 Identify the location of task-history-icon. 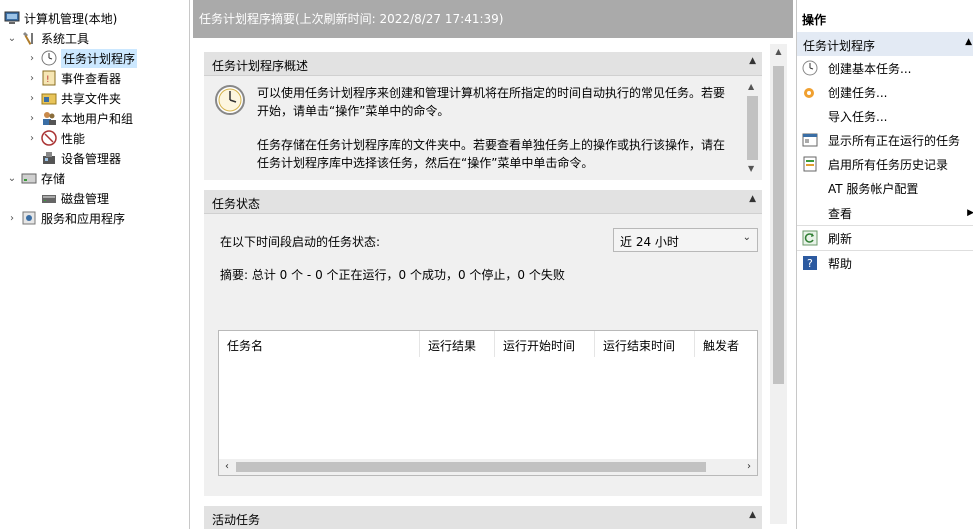
(810, 164).